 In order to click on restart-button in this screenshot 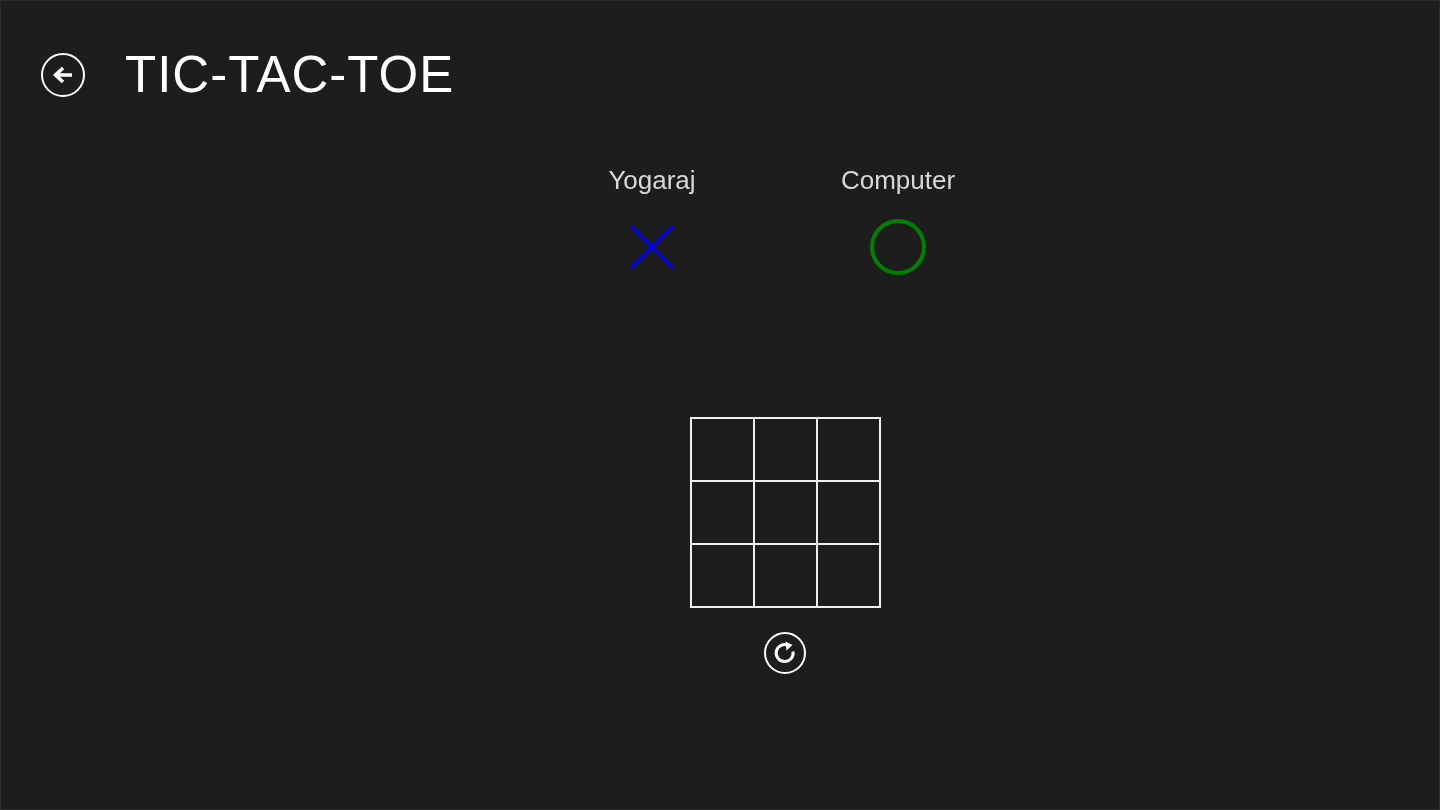, I will do `click(785, 653)`.